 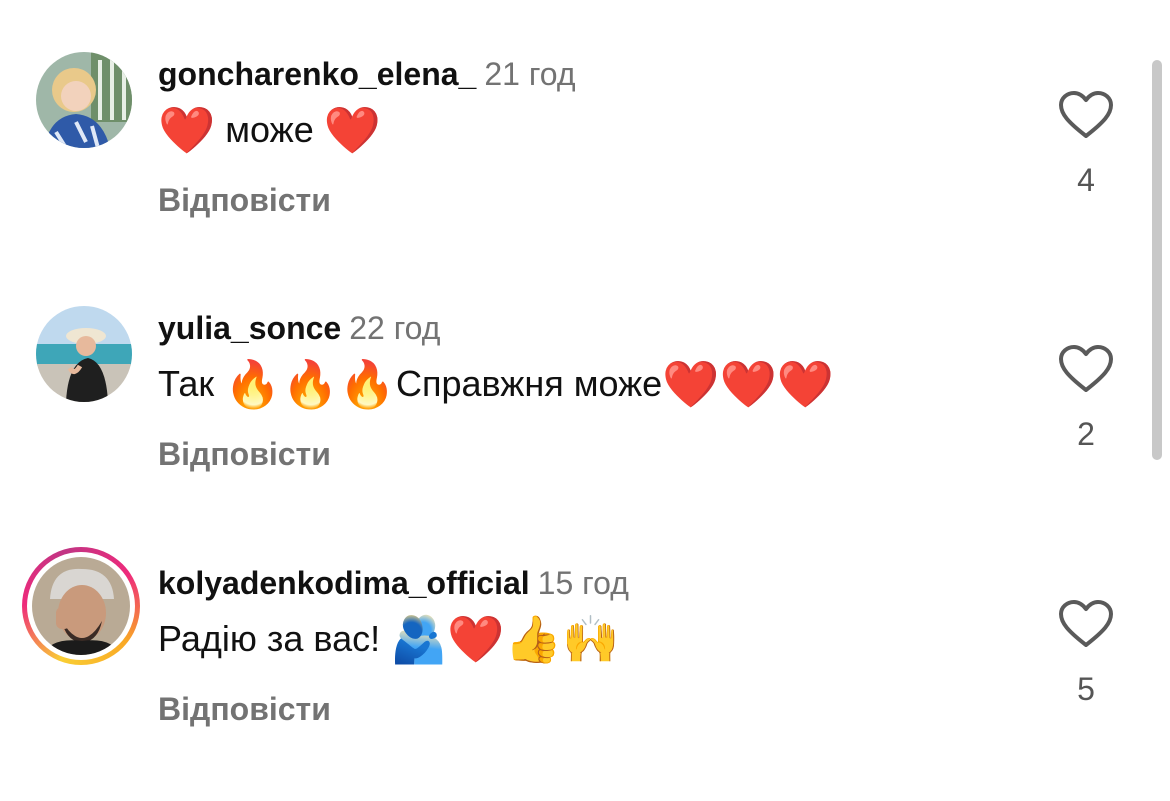 I want to click on comment-text: Так 🔥 🔥 🔥 Справжня може ❤️ ❤️ ❤️, so click(x=496, y=384).